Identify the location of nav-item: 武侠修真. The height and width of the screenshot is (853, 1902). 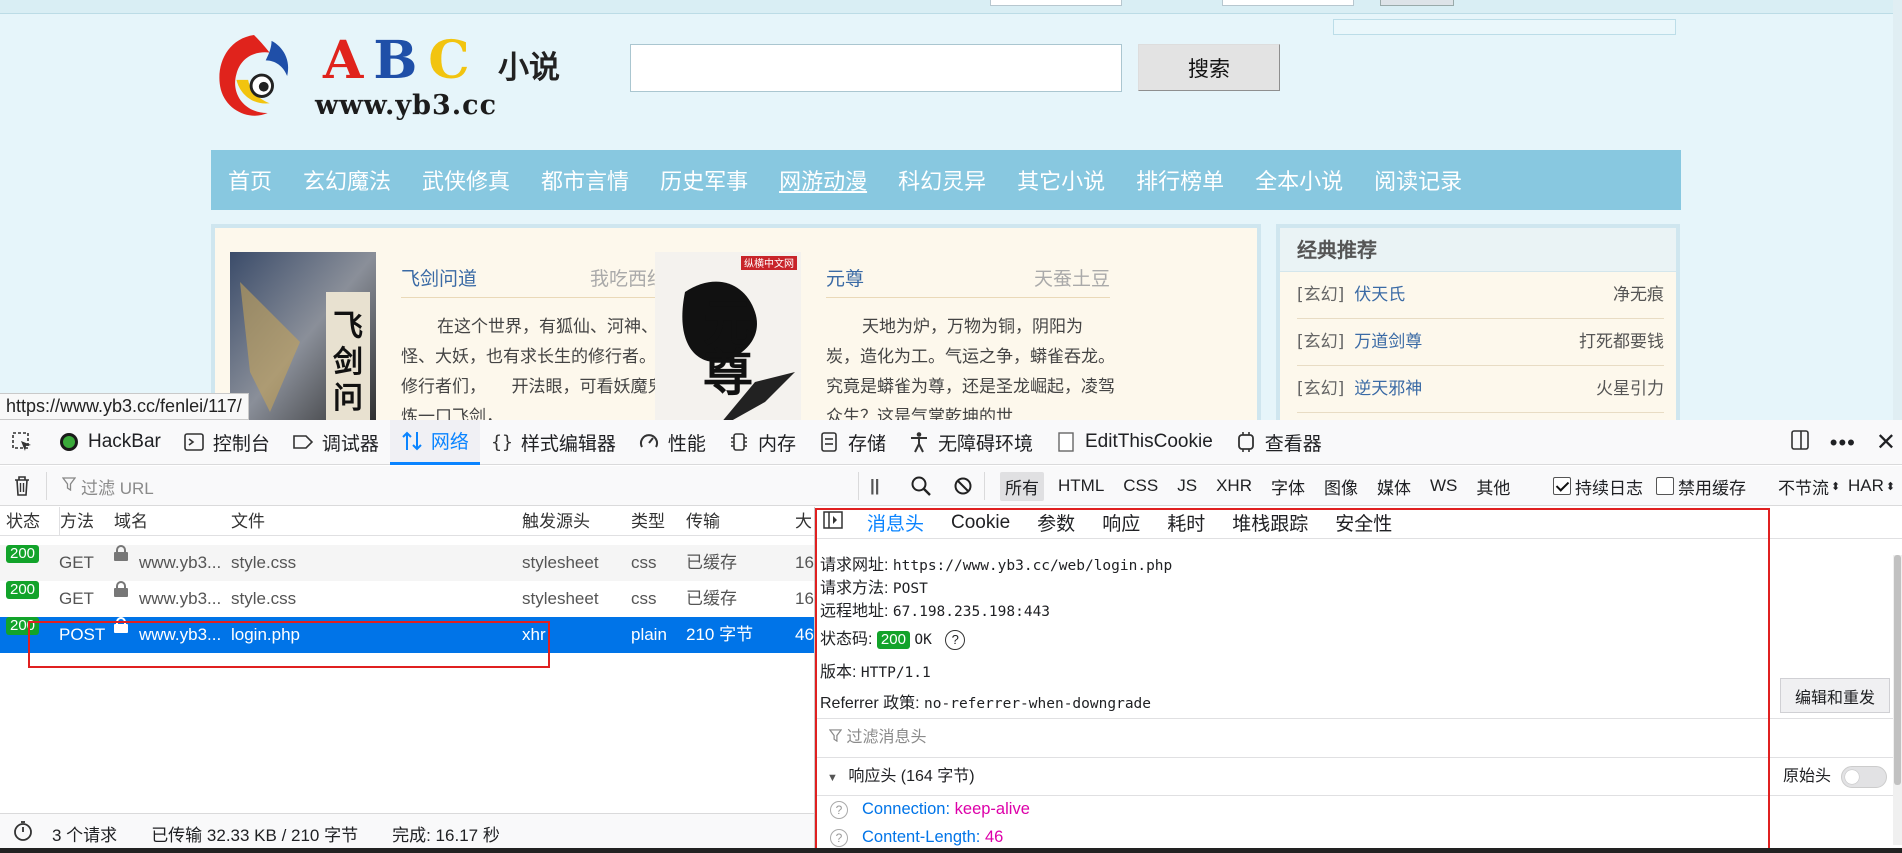
(466, 180).